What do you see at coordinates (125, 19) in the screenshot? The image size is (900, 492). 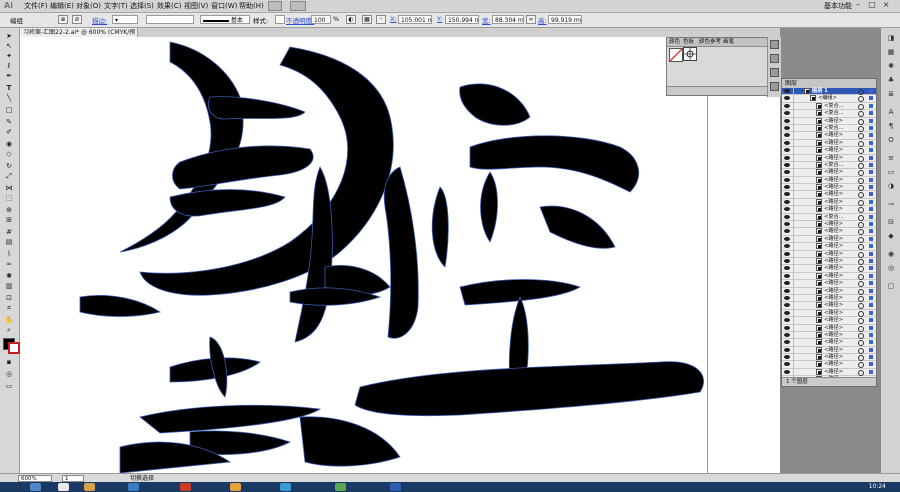 I see `stroke-weight-input: ▾` at bounding box center [125, 19].